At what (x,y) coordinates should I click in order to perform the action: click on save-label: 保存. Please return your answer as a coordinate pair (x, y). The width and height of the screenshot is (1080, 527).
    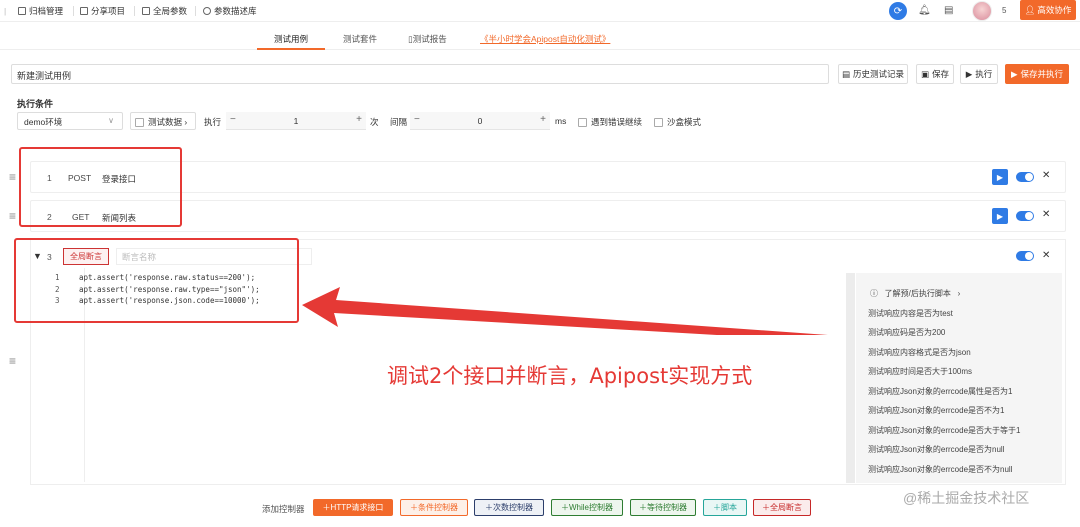
    Looking at the image, I should click on (941, 74).